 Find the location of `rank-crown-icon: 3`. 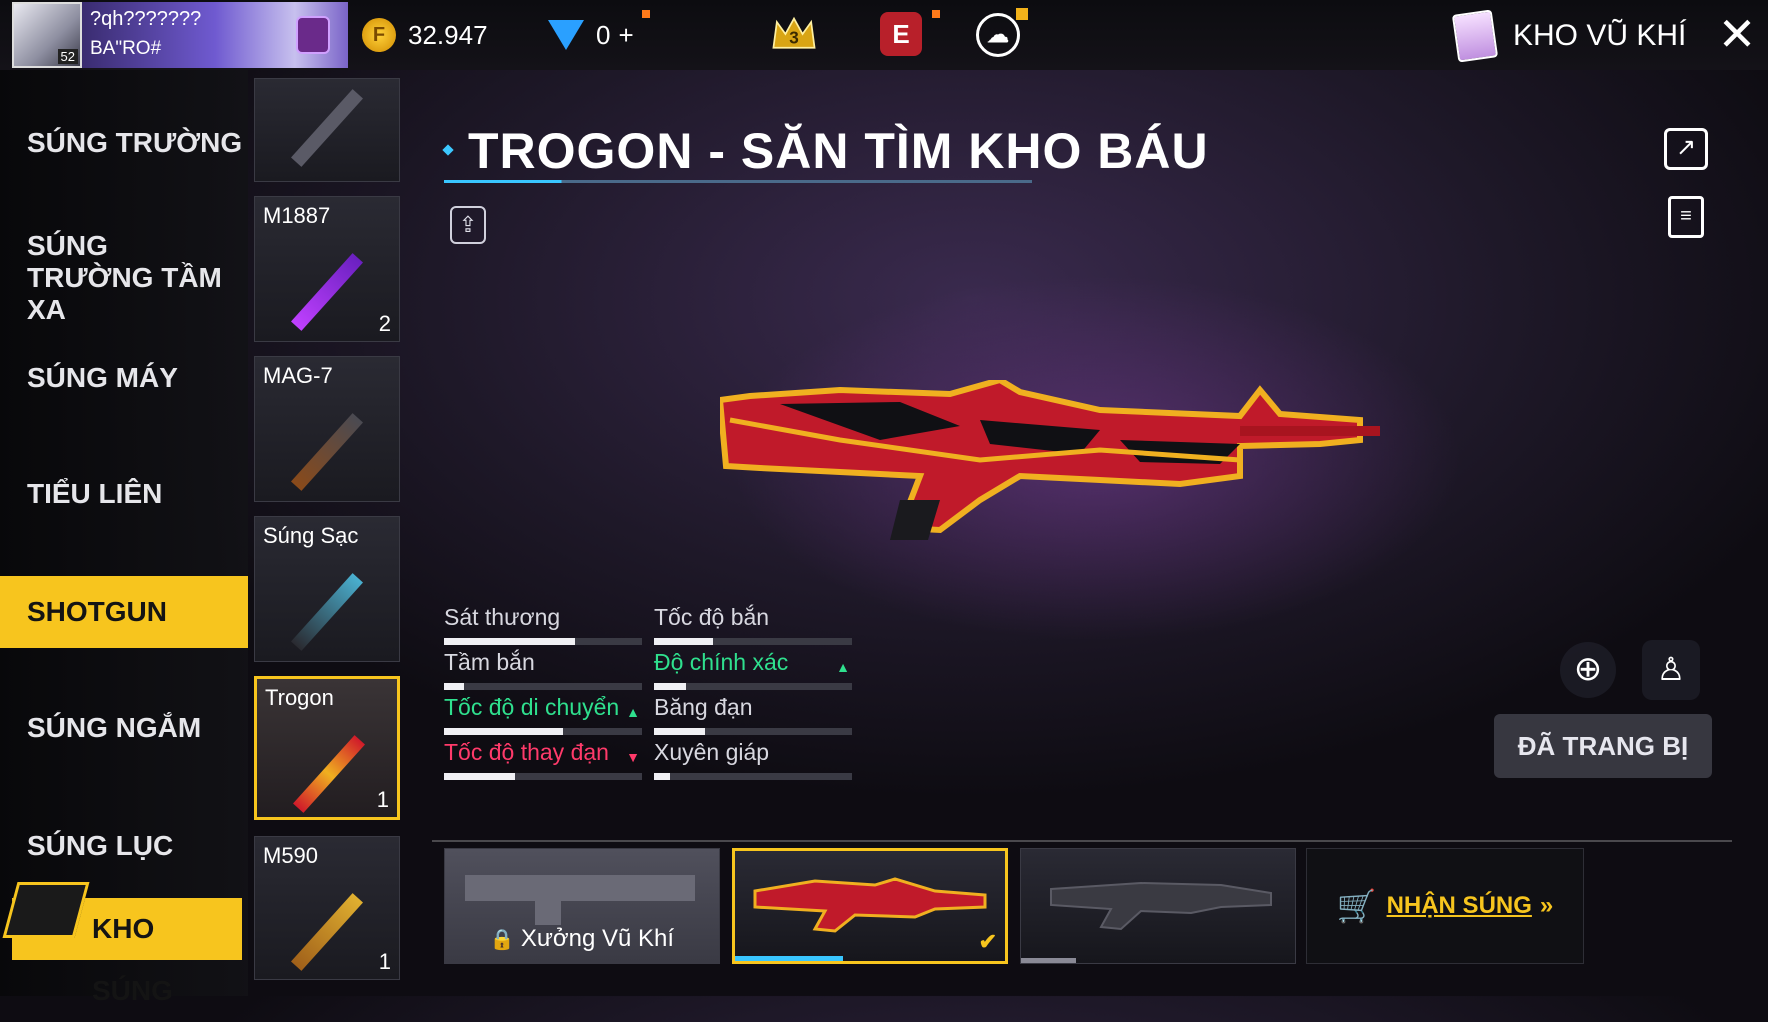

rank-crown-icon: 3 is located at coordinates (794, 34).